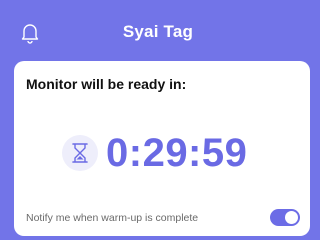  I want to click on countdown-timer: 0:29:59, so click(177, 153).